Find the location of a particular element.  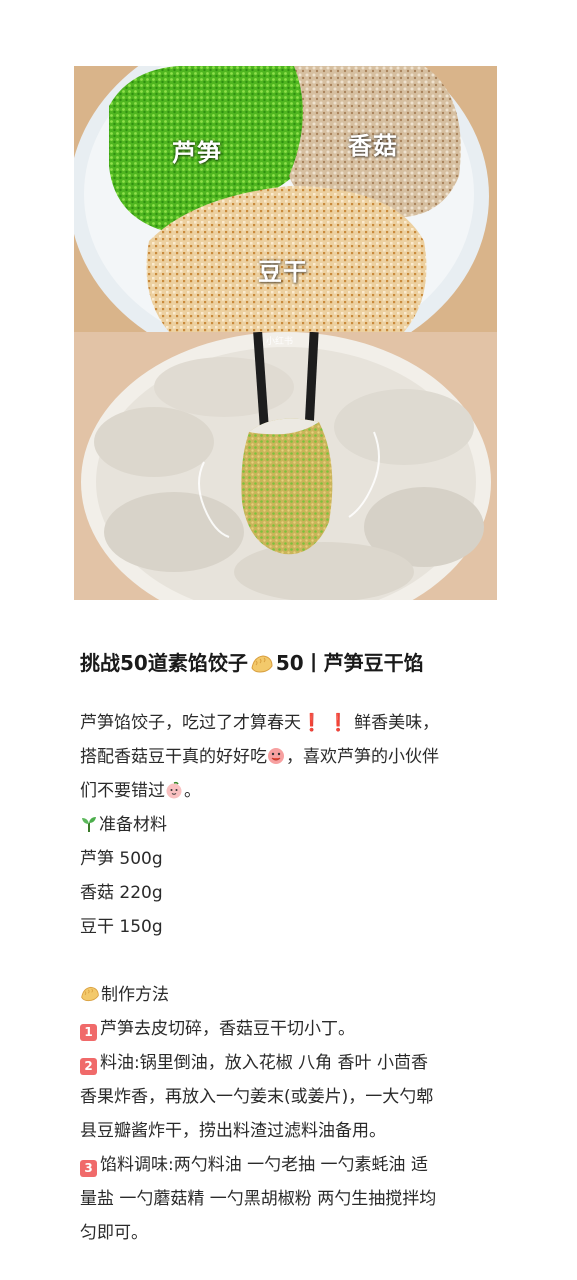

step-2-line-2: 香果炸香，再放入一勺姜末(或姜片)，一大勺郫 is located at coordinates (257, 1097).